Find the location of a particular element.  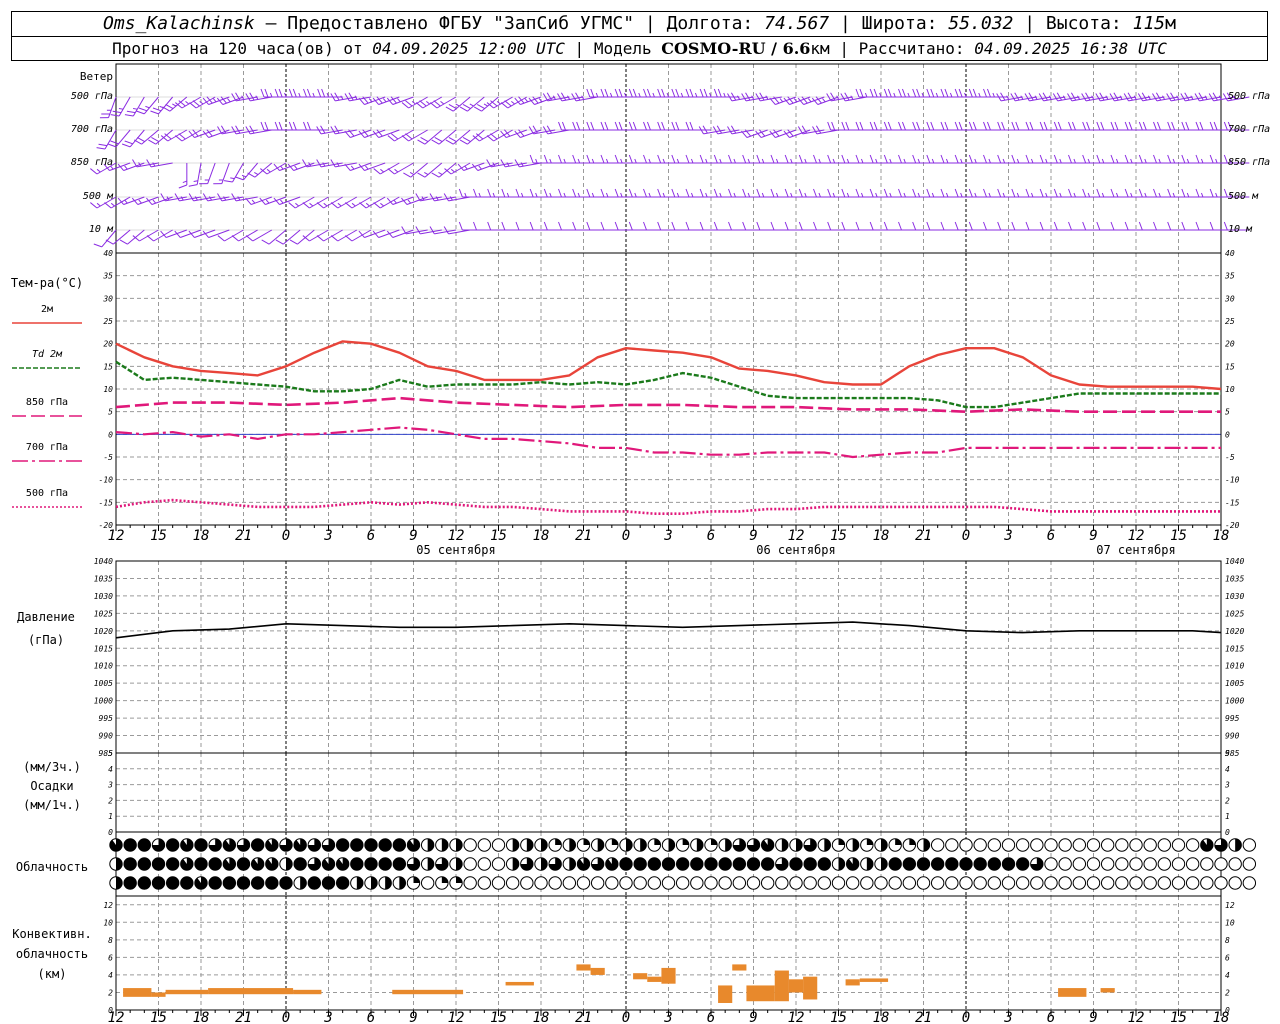

y-tick-label-right: 4 is located at coordinates (1227, 769).